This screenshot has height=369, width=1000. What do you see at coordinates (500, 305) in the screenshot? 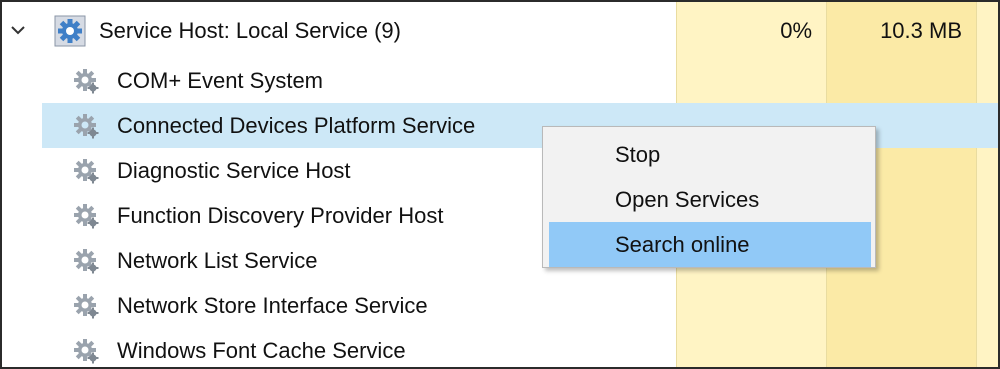
I see `service-row: Network Store Interface Service` at bounding box center [500, 305].